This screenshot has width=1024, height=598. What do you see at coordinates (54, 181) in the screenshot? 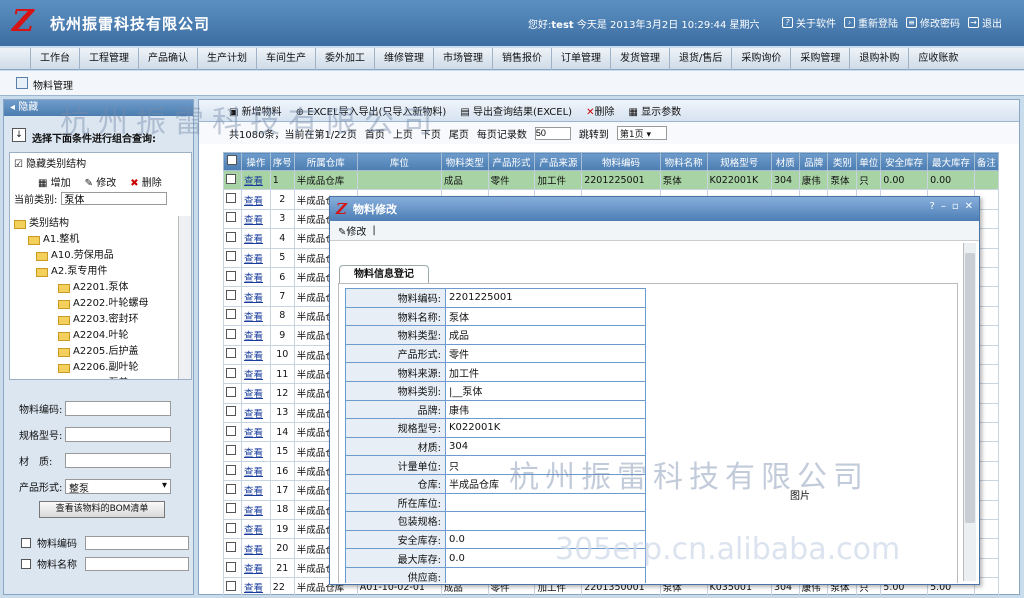
I see `add-category-button: ▦ 增加` at bounding box center [54, 181].